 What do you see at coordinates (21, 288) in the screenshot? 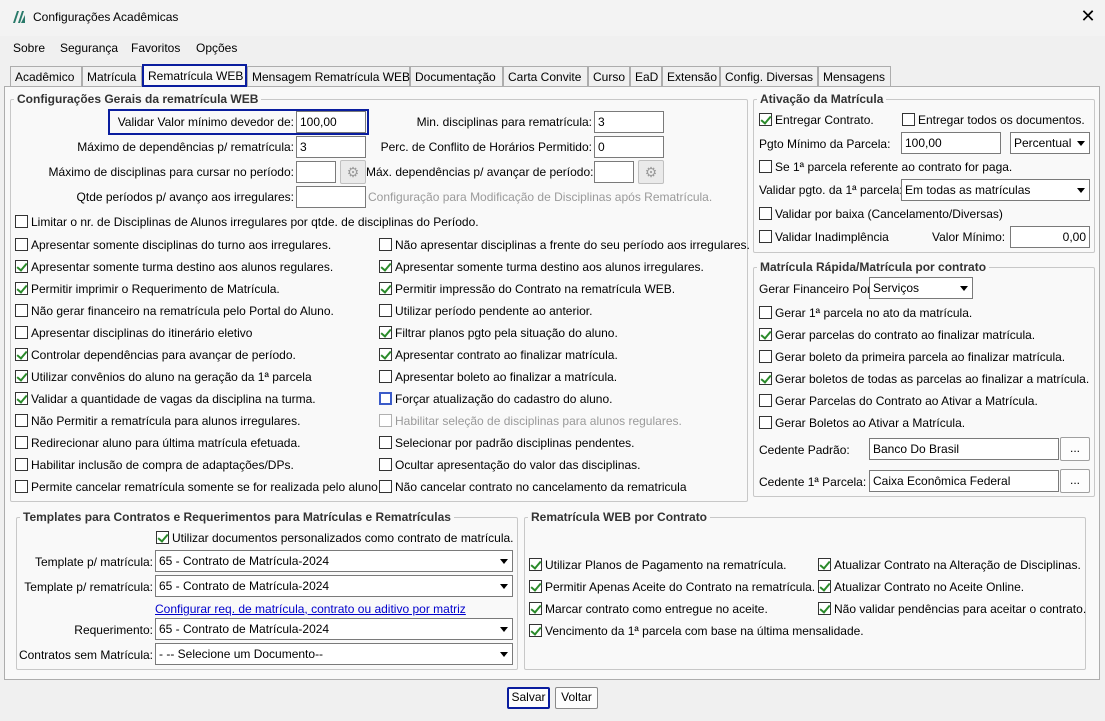
I see `general-left-option-2-checkbox` at bounding box center [21, 288].